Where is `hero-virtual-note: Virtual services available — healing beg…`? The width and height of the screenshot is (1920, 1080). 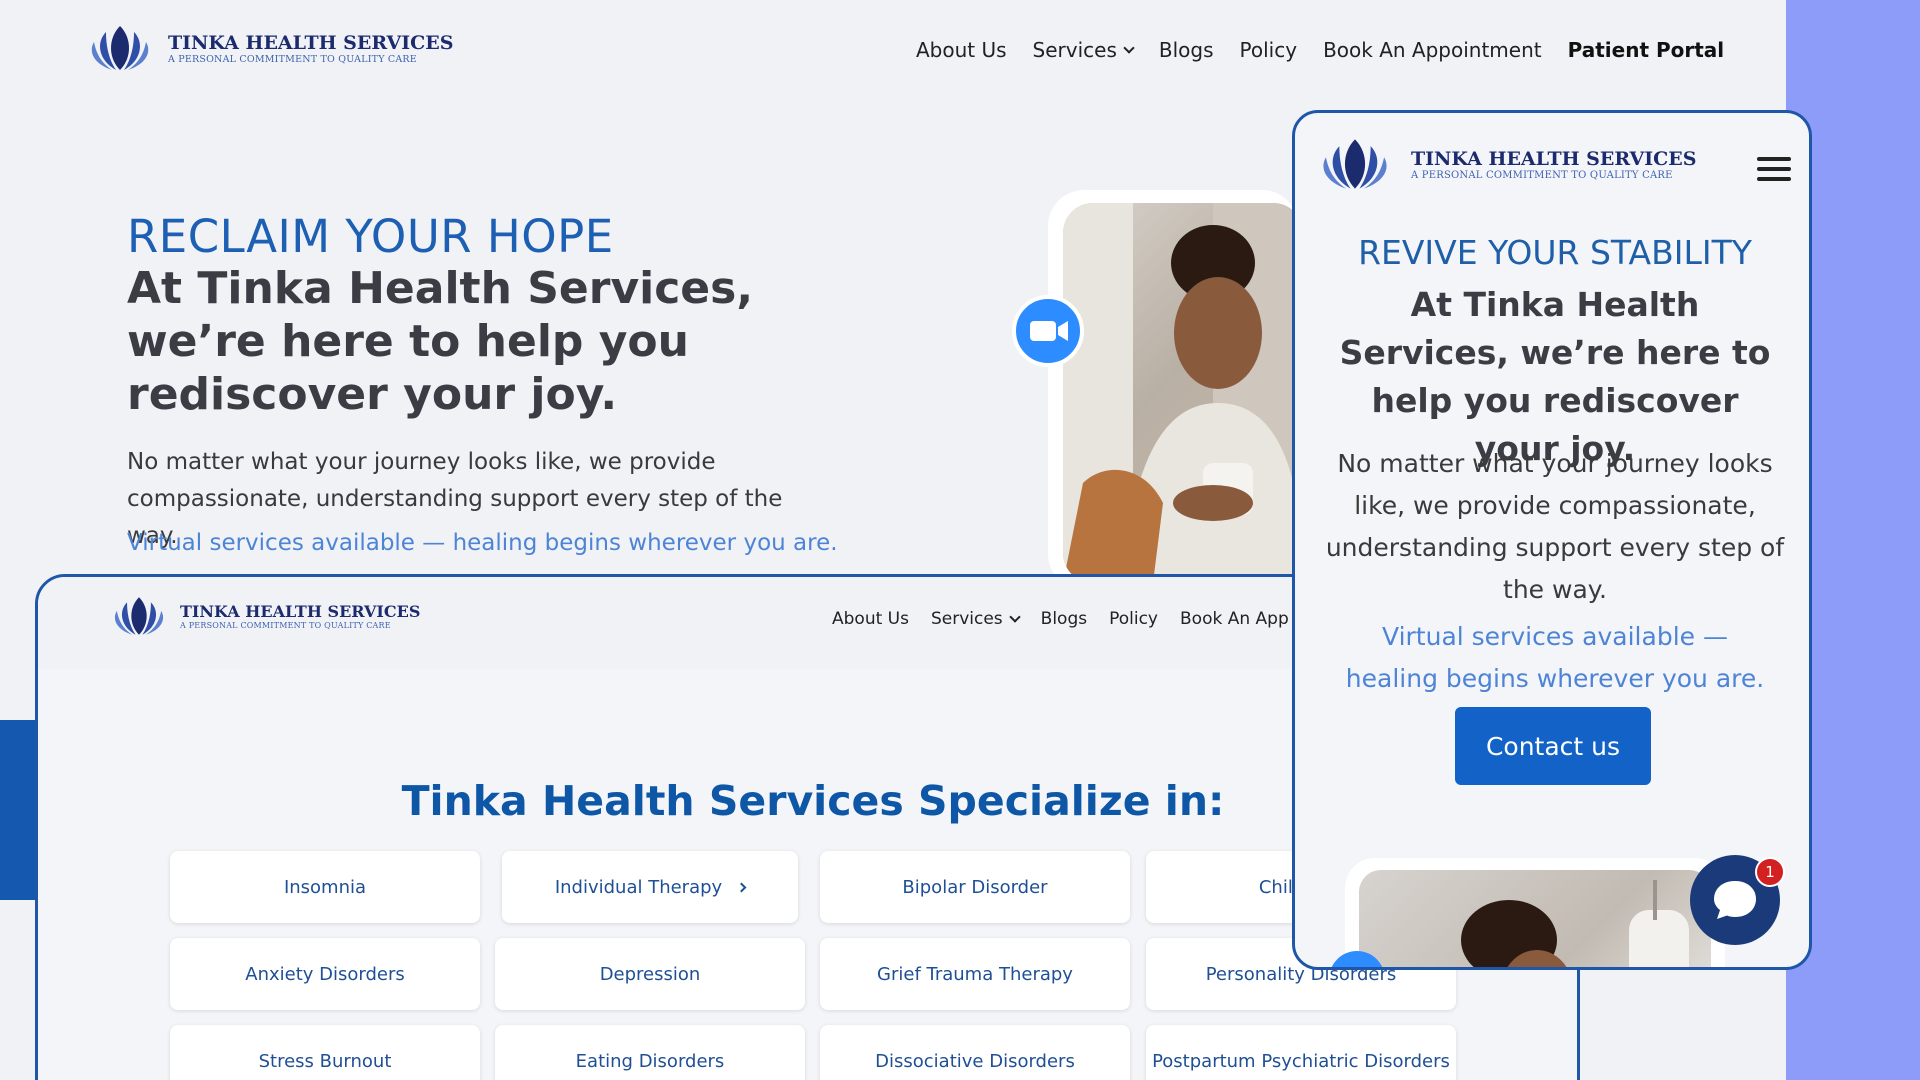 hero-virtual-note: Virtual services available — healing beg… is located at coordinates (482, 543).